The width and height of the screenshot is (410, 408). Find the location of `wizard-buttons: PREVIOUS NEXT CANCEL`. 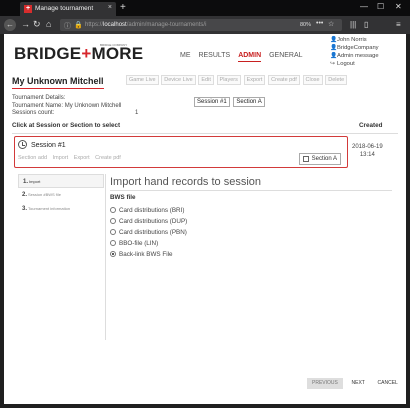

wizard-buttons: PREVIOUS NEXT CANCEL is located at coordinates (353, 383).